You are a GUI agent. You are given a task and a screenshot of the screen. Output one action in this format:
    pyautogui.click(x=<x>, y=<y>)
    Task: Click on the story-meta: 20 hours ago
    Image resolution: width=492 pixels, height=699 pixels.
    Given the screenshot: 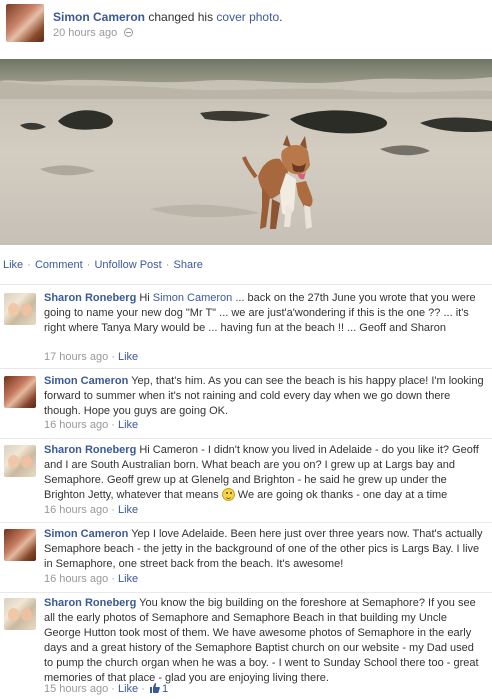 What is the action you would take?
    pyautogui.click(x=93, y=33)
    